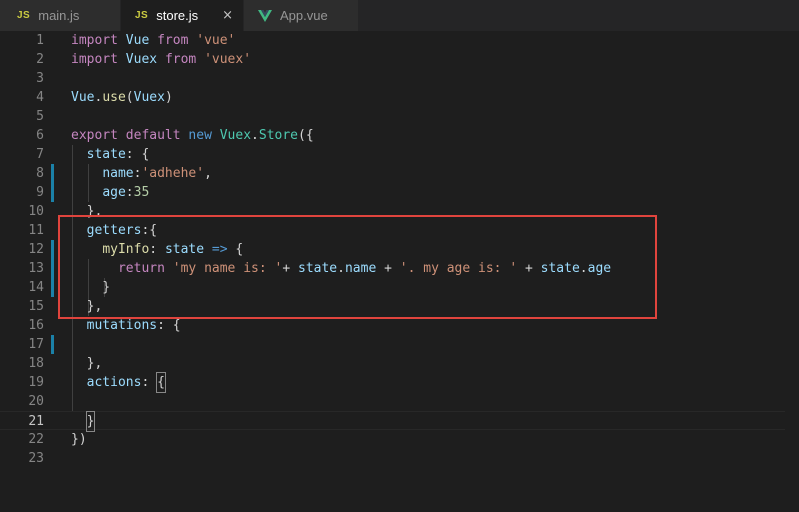 The height and width of the screenshot is (512, 799). What do you see at coordinates (235, 249) in the screenshot?
I see `code-token: {` at bounding box center [235, 249].